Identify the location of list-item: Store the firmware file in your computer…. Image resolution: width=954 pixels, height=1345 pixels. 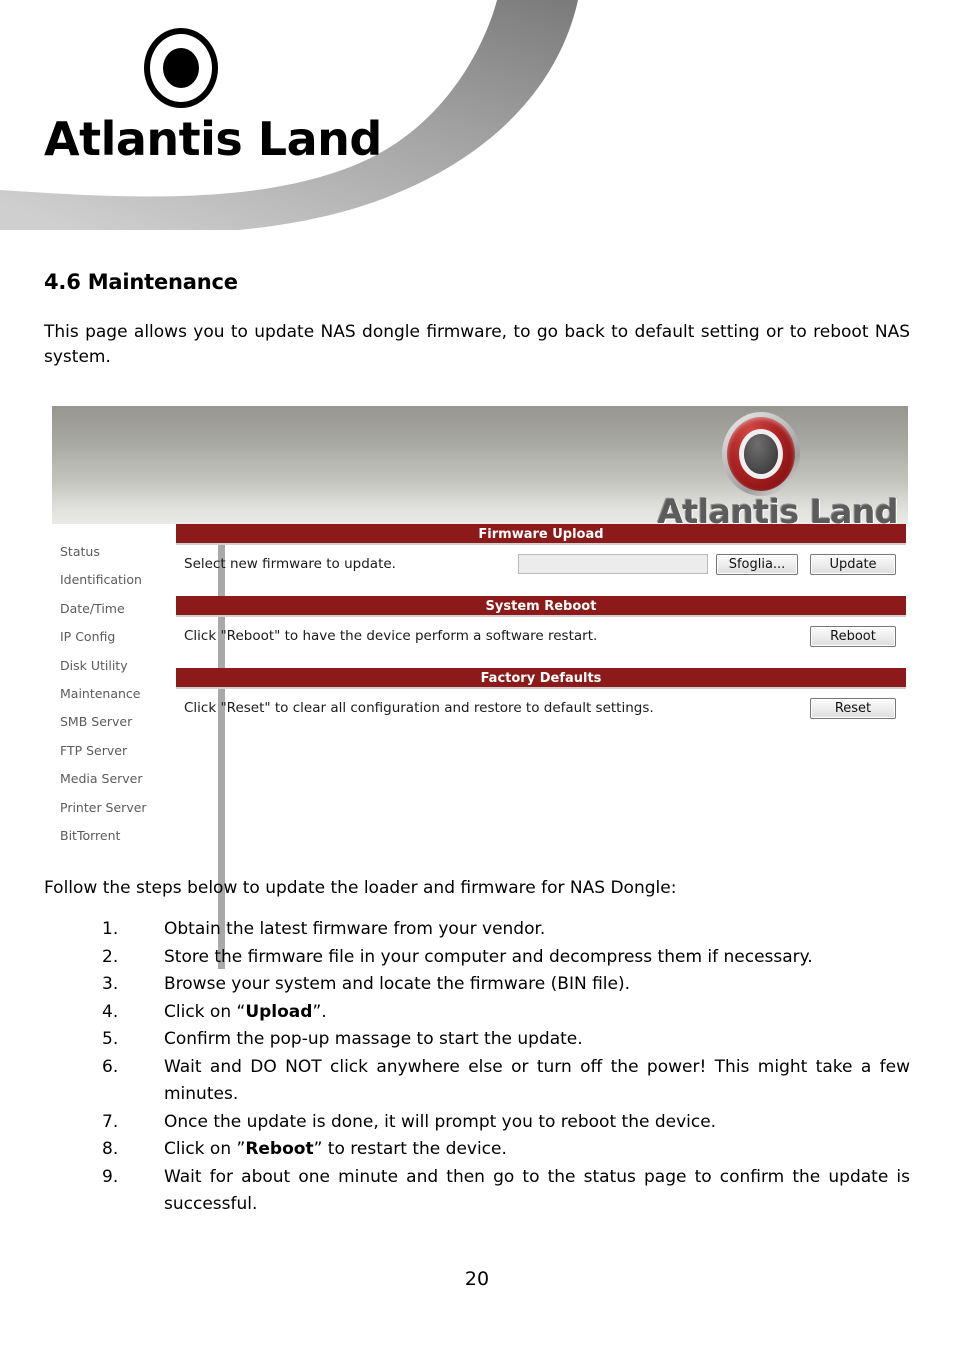
(457, 957).